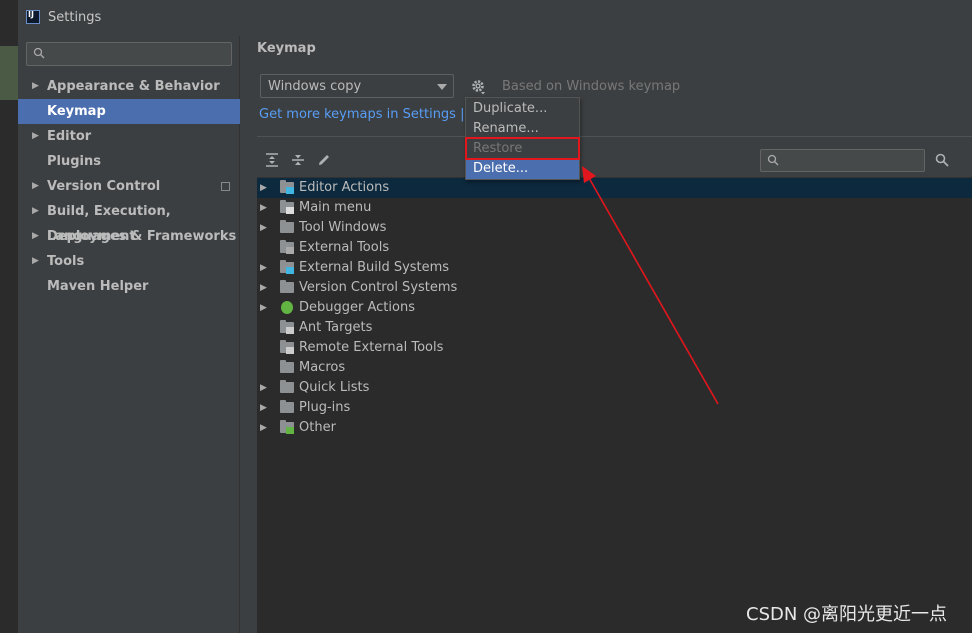  Describe the element at coordinates (842, 160) in the screenshot. I see `keymap-search-input` at that location.